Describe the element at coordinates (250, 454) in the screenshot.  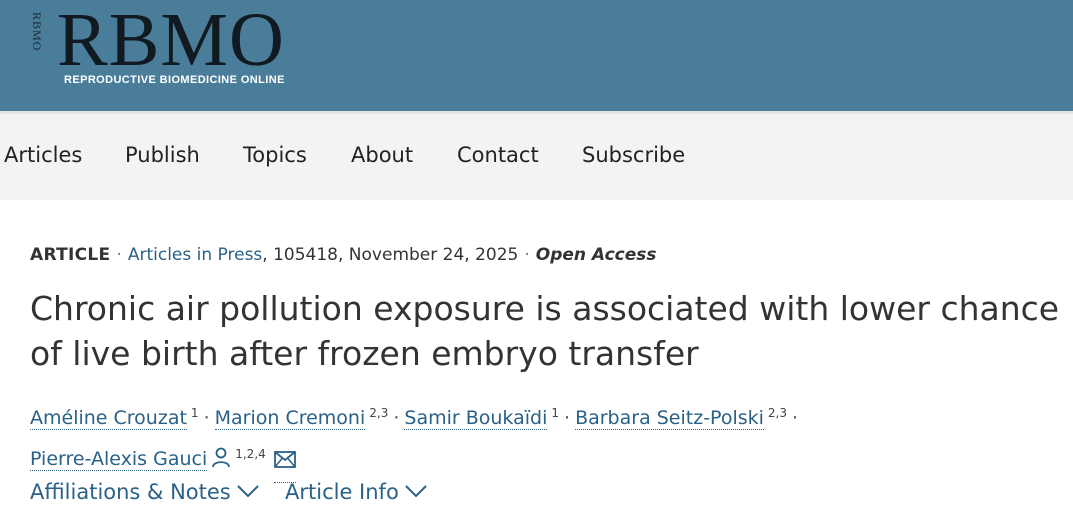
I see `author-affiliation-sup: 1,2,4` at that location.